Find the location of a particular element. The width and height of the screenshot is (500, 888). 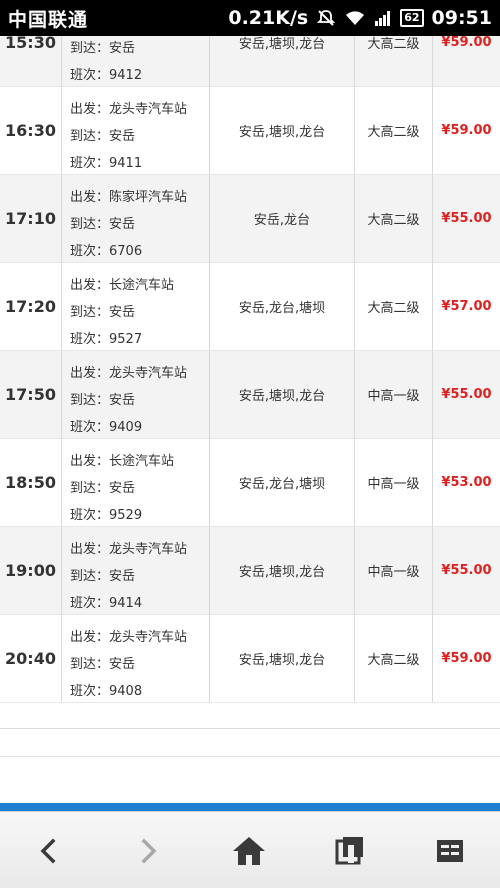

back-button is located at coordinates (49, 851).